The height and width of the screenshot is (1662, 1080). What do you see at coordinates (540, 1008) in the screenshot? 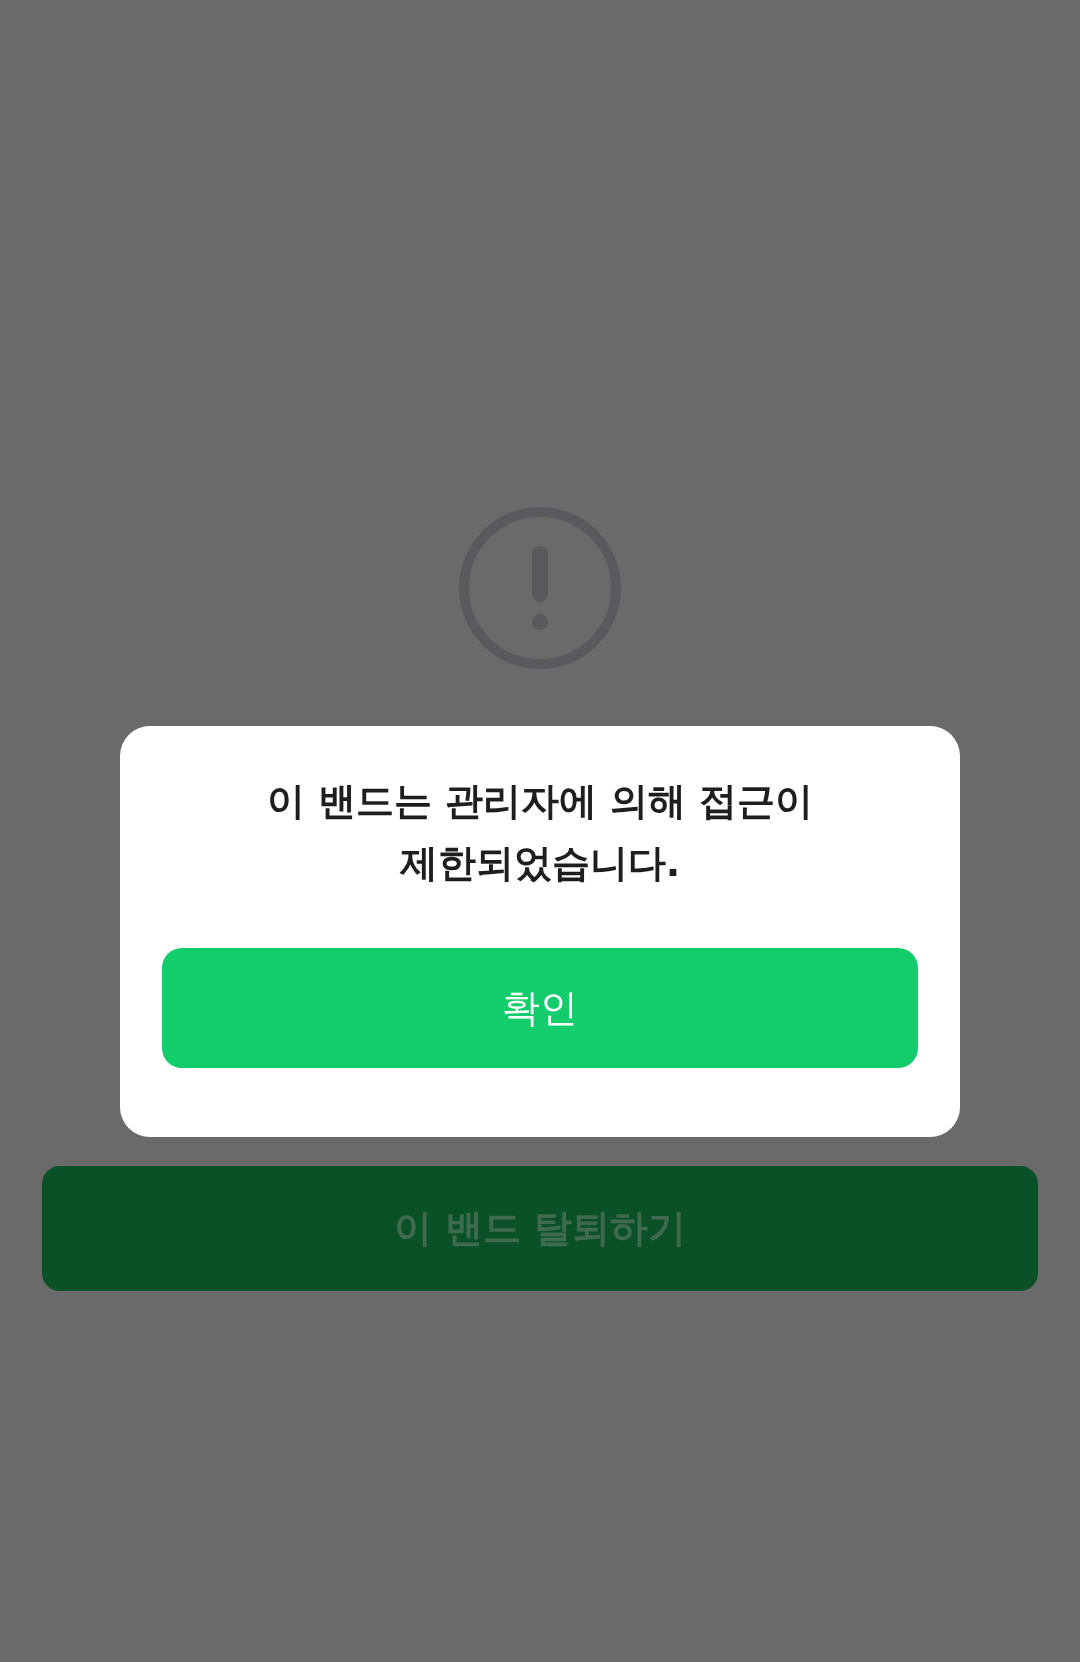
I see `confirm-button: 확인` at bounding box center [540, 1008].